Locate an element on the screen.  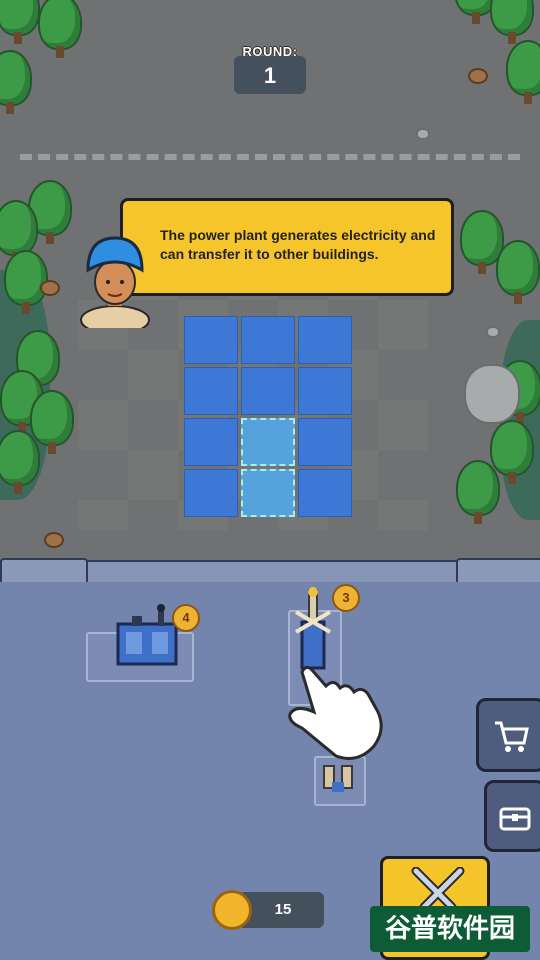
round-counter: 1 is located at coordinates (270, 75).